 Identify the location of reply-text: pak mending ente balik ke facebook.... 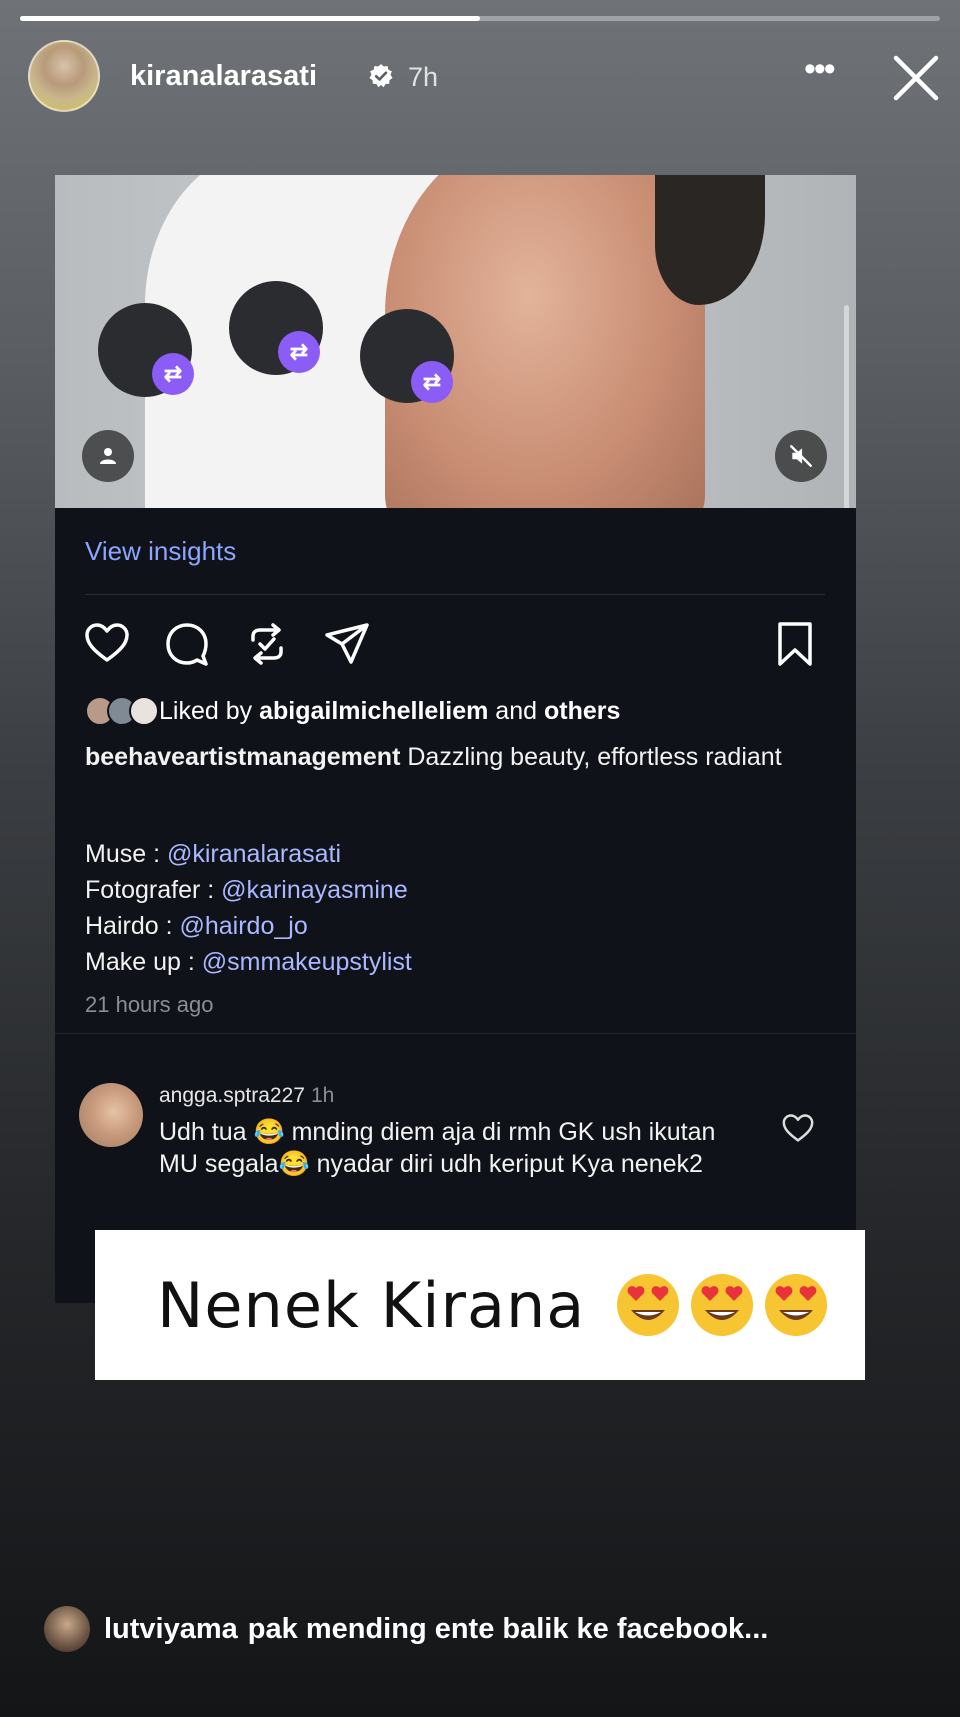
(508, 1628).